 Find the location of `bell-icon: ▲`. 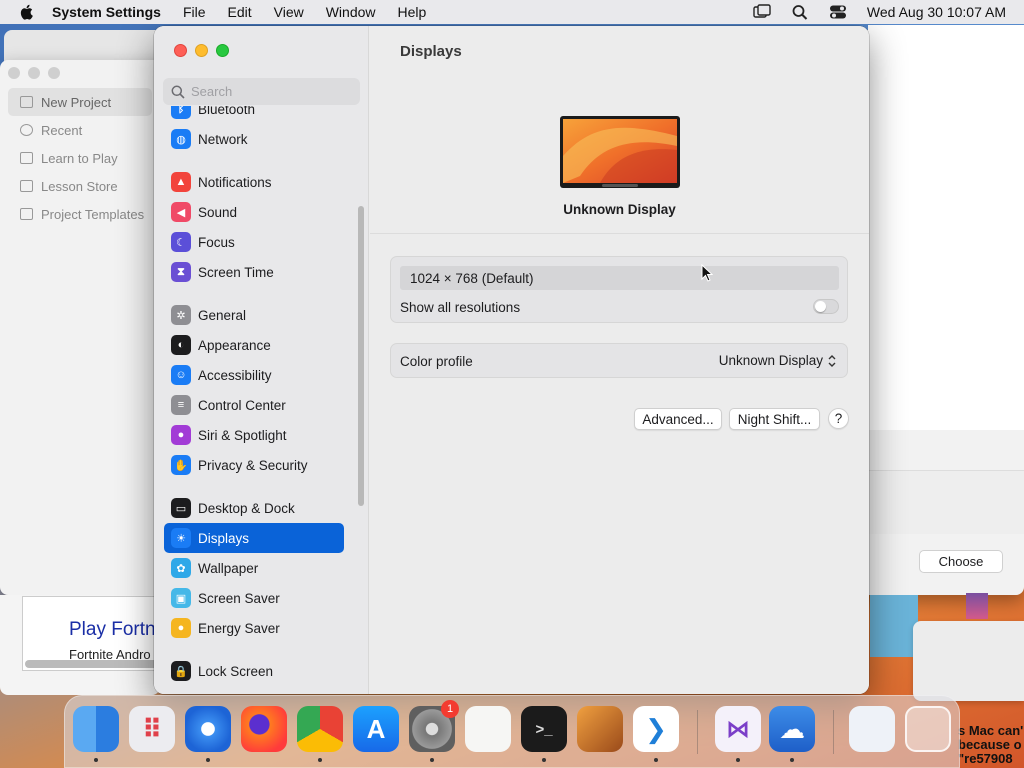

bell-icon: ▲ is located at coordinates (181, 182).